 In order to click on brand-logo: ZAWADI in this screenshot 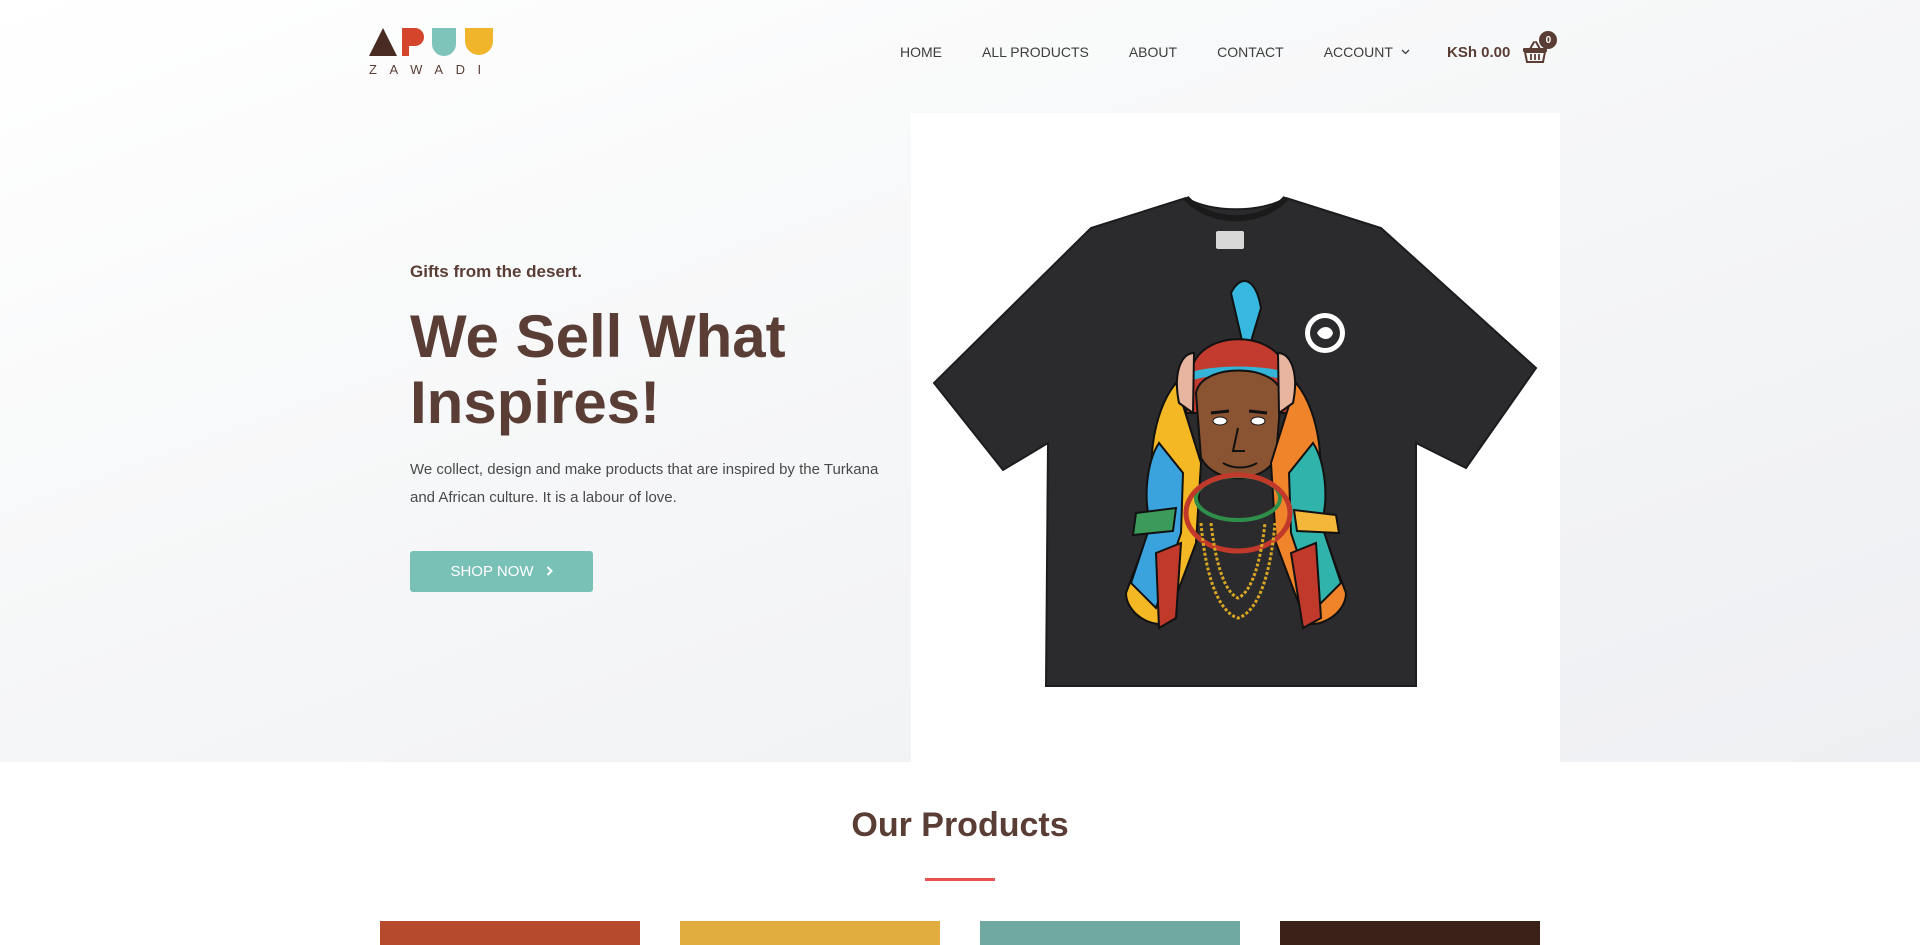, I will do `click(431, 54)`.